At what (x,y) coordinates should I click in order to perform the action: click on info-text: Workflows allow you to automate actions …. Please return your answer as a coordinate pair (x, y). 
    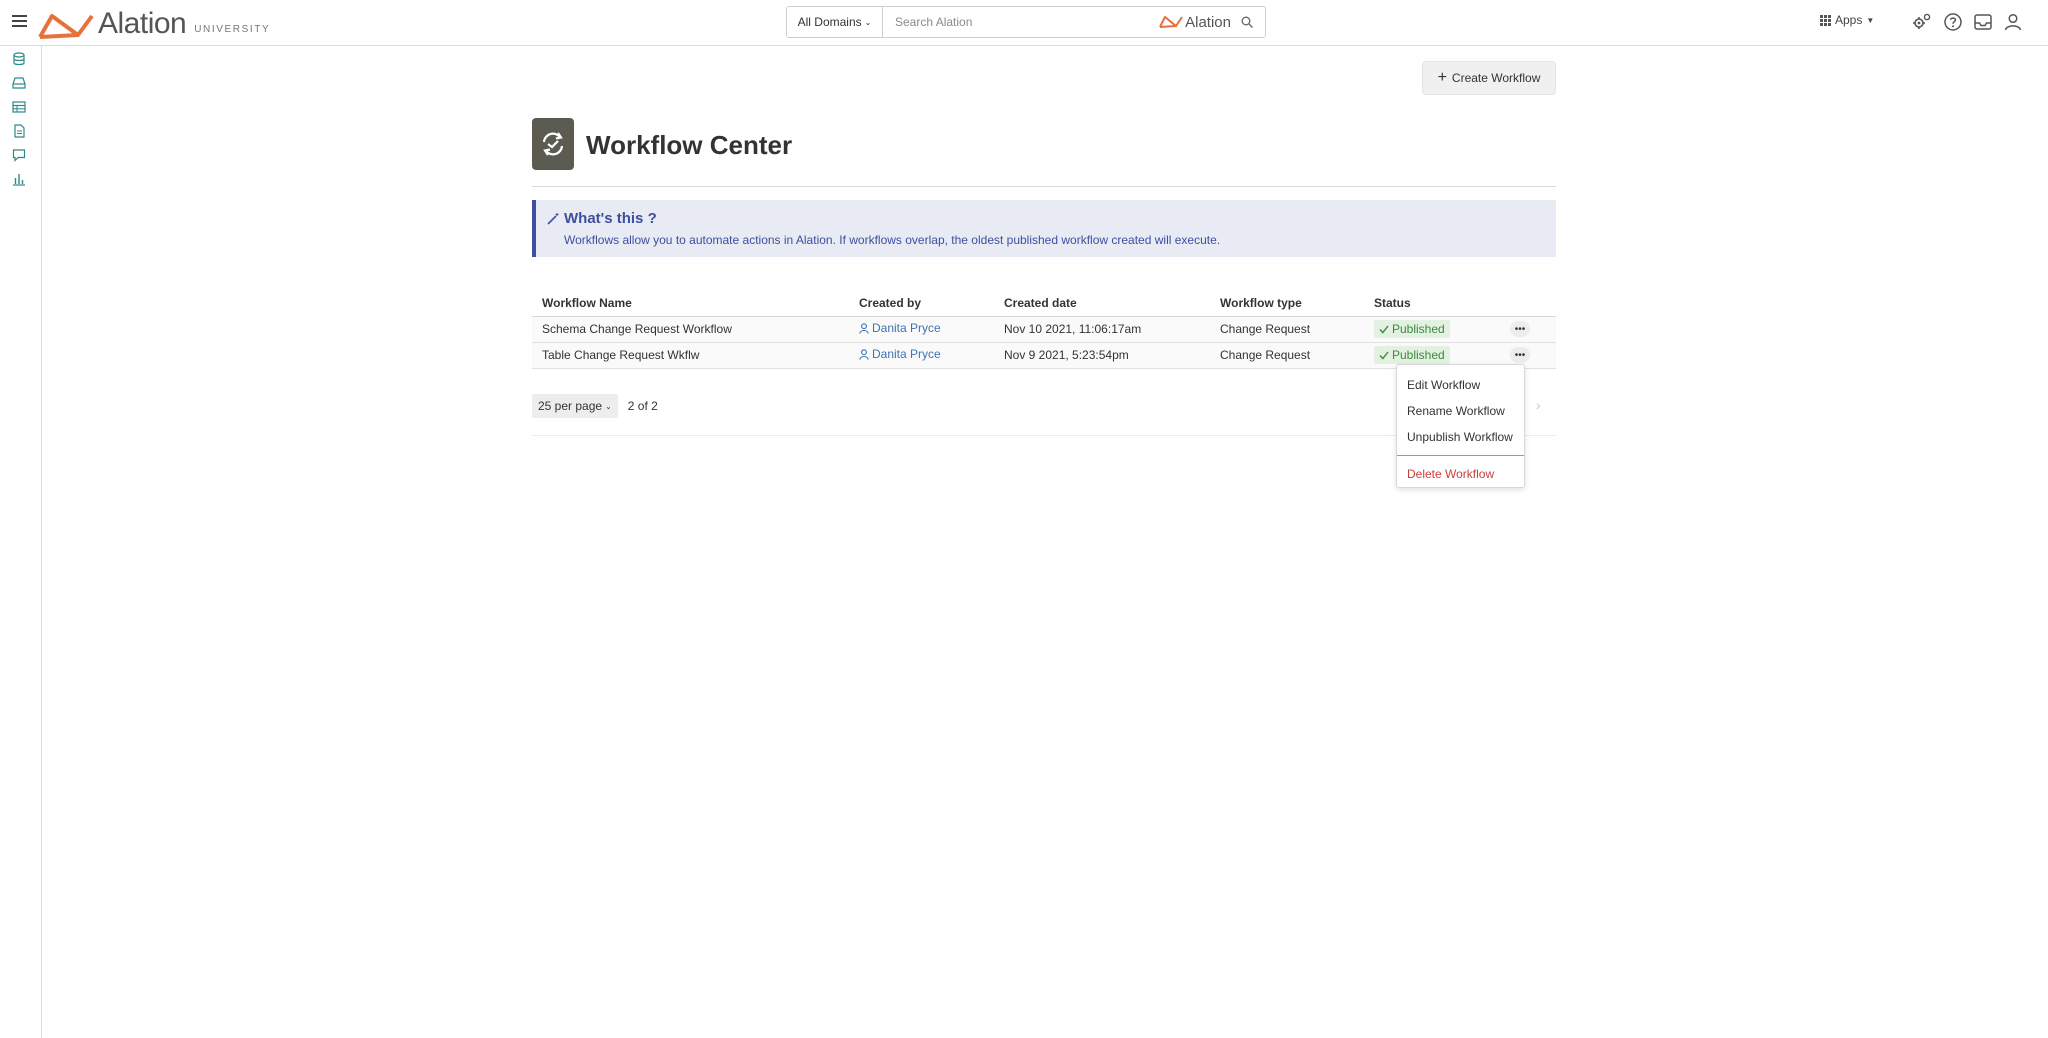
    Looking at the image, I should click on (892, 240).